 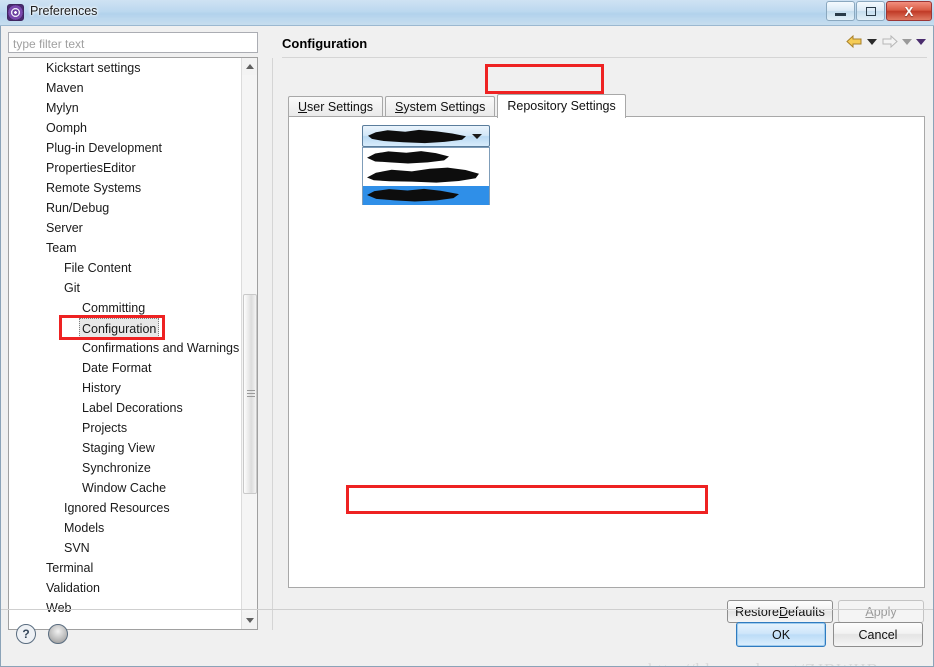 What do you see at coordinates (272, 344) in the screenshot?
I see `panel-divider` at bounding box center [272, 344].